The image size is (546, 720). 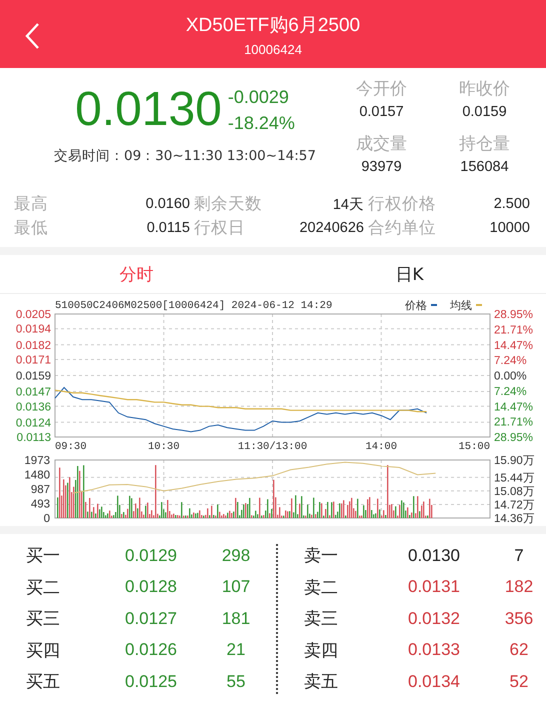 I want to click on stat-label: 行权日, so click(x=220, y=228).